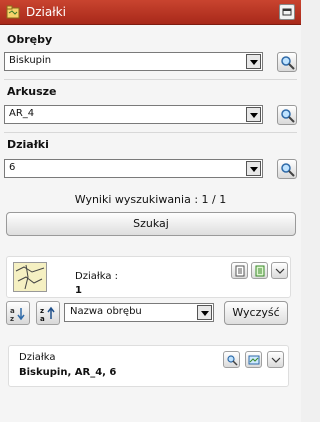 Image resolution: width=320 pixels, height=422 pixels. Describe the element at coordinates (46, 12) in the screenshot. I see `window-title: Działki` at that location.